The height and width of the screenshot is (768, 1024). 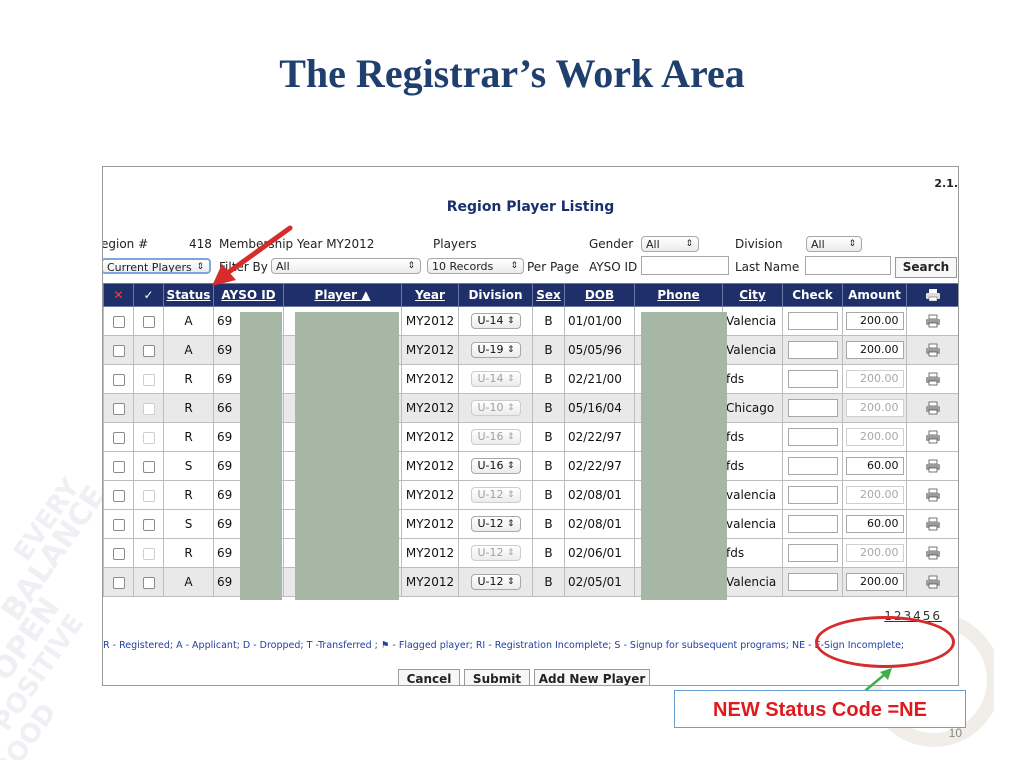 I want to click on phone-header: Phone, so click(x=678, y=295).